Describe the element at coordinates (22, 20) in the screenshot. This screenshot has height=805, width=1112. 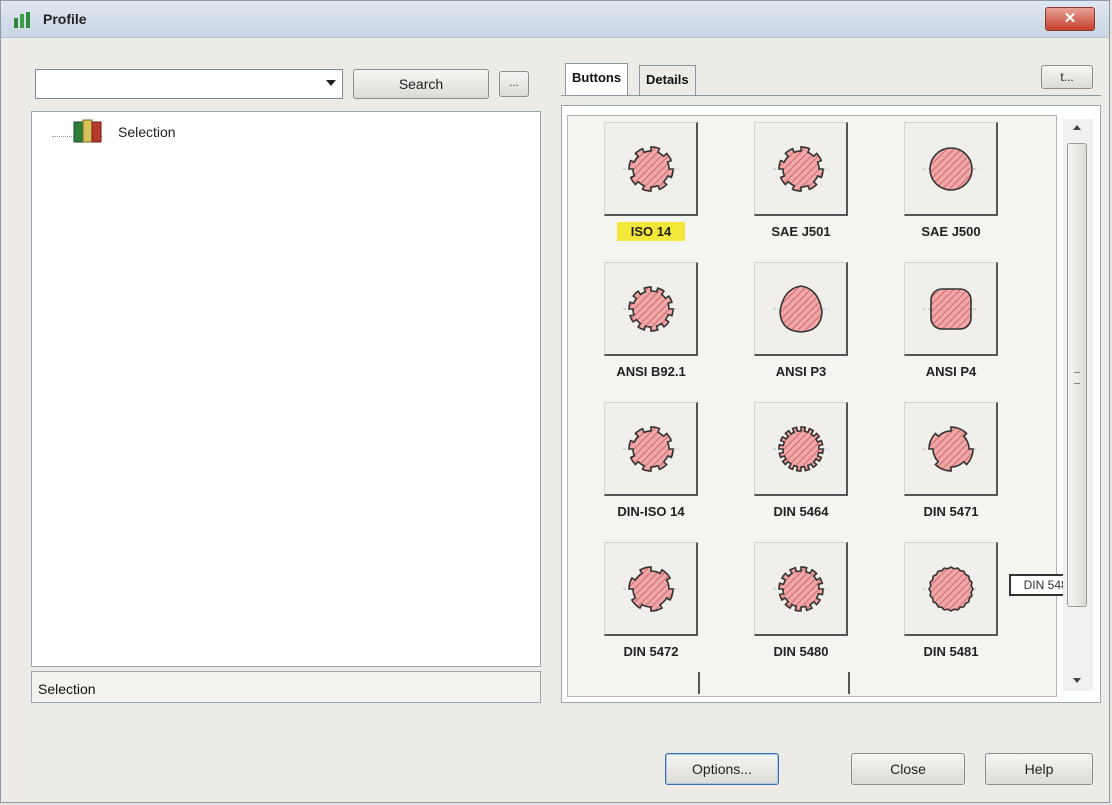
I see `app-icon` at that location.